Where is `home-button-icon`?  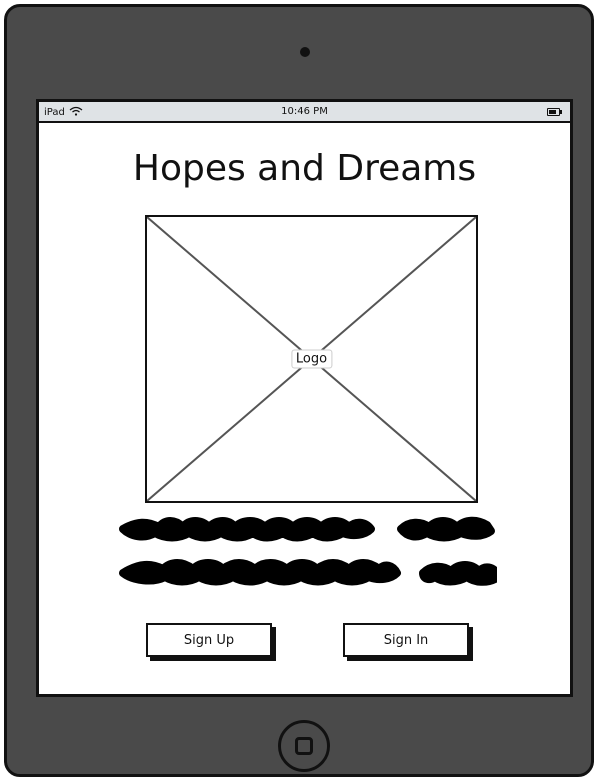 home-button-icon is located at coordinates (304, 746).